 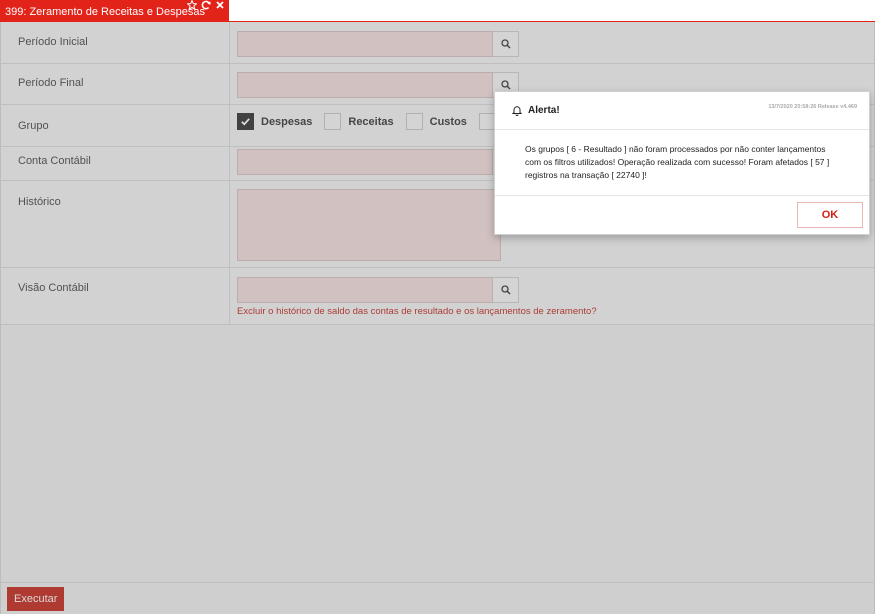 I want to click on alert-title: Alerta!, so click(x=544, y=110).